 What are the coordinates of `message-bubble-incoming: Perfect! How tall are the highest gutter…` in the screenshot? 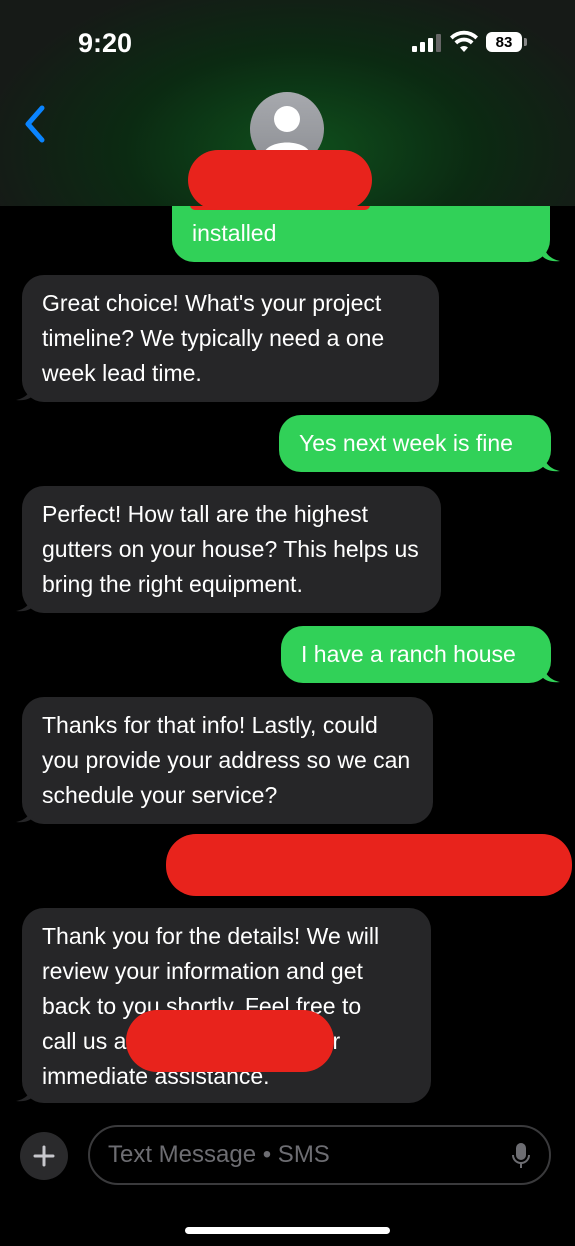 It's located at (231, 549).